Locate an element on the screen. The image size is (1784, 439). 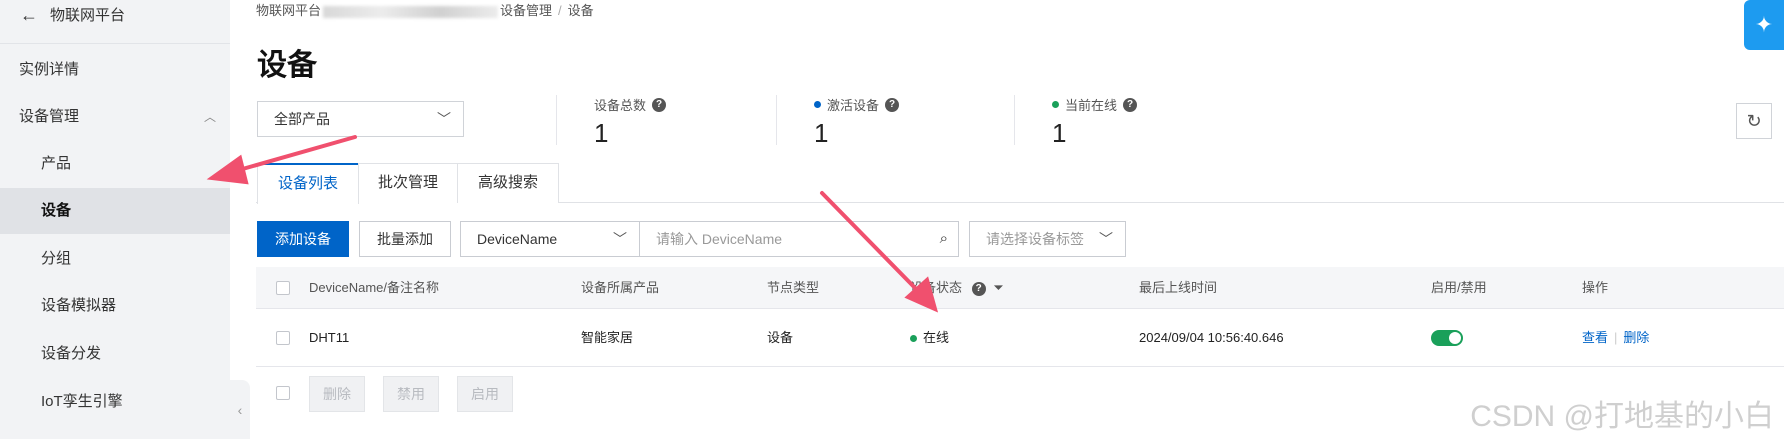
redacted-instance-id is located at coordinates (411, 11).